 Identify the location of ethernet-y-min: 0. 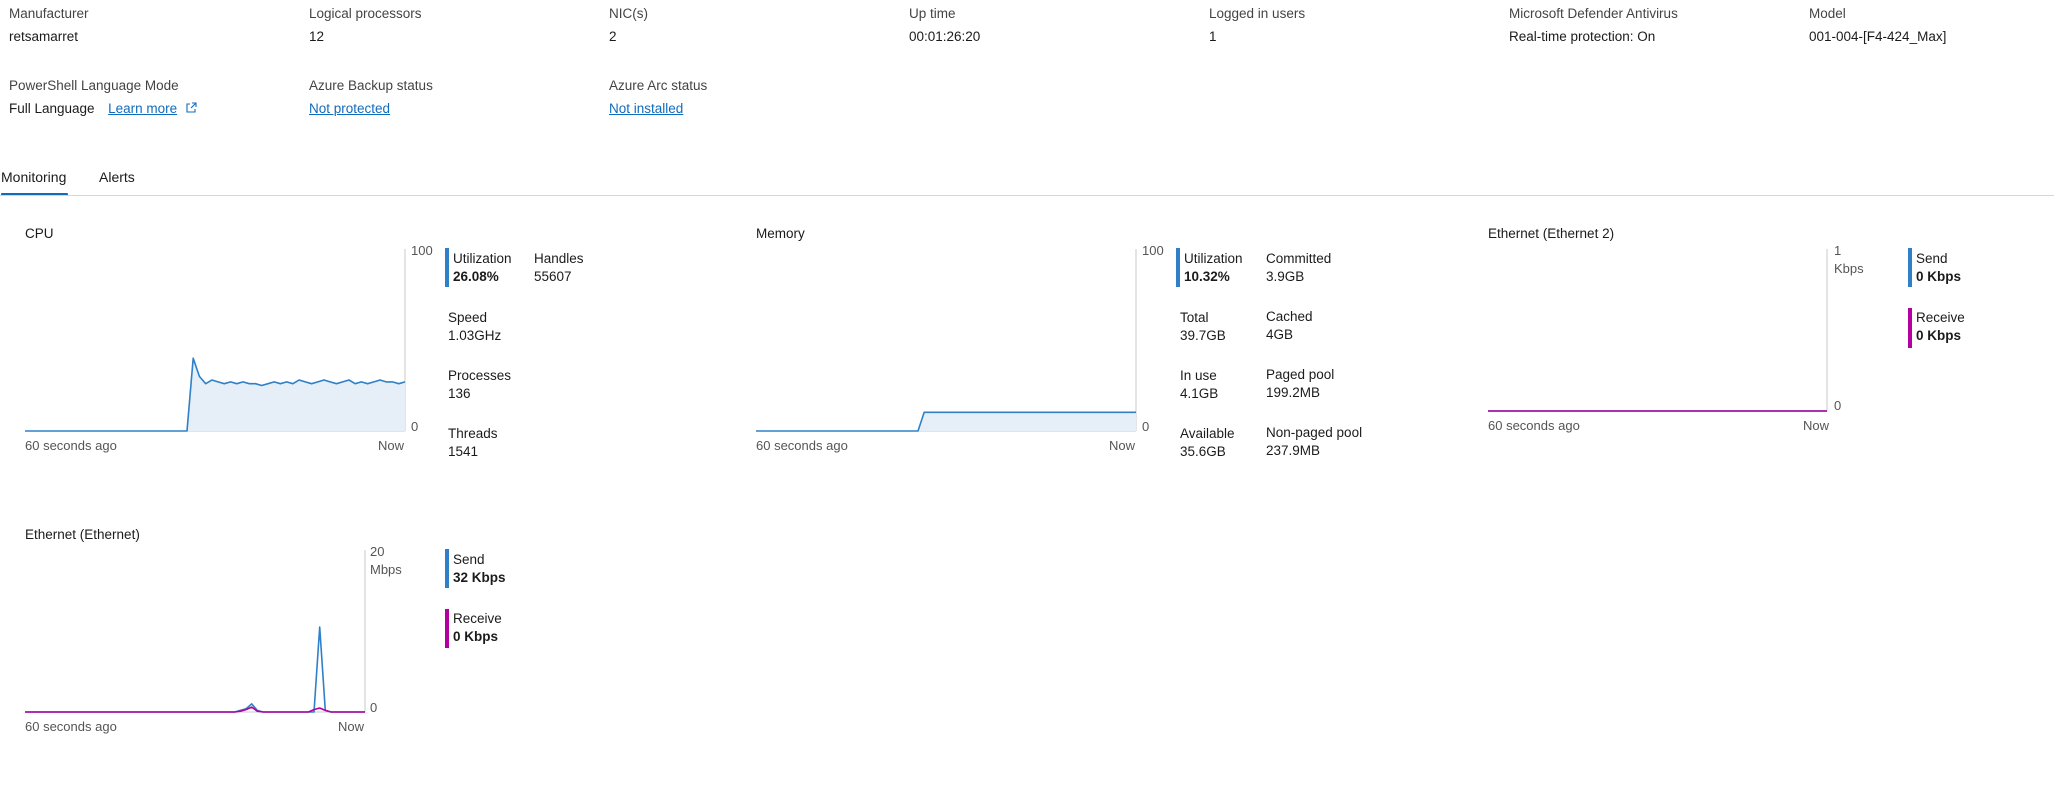
(374, 707).